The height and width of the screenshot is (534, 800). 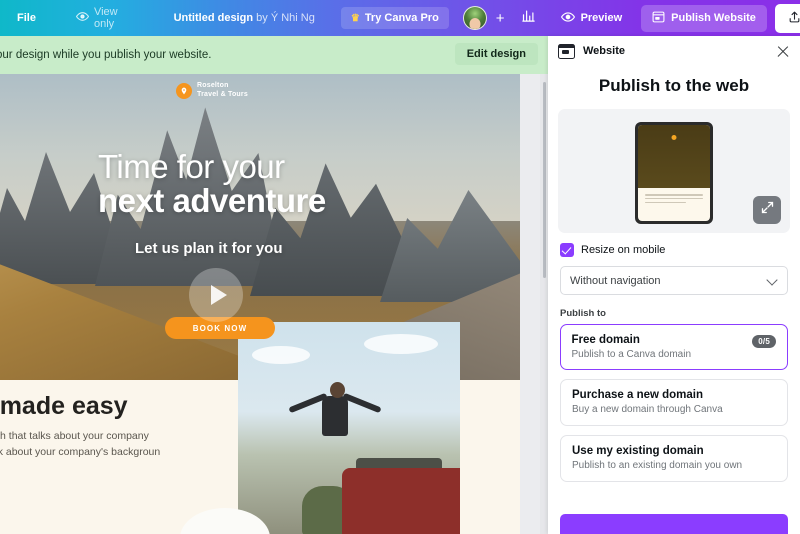 What do you see at coordinates (631, 354) in the screenshot?
I see `domain-option-subtitle: Publish to a Canva domain` at bounding box center [631, 354].